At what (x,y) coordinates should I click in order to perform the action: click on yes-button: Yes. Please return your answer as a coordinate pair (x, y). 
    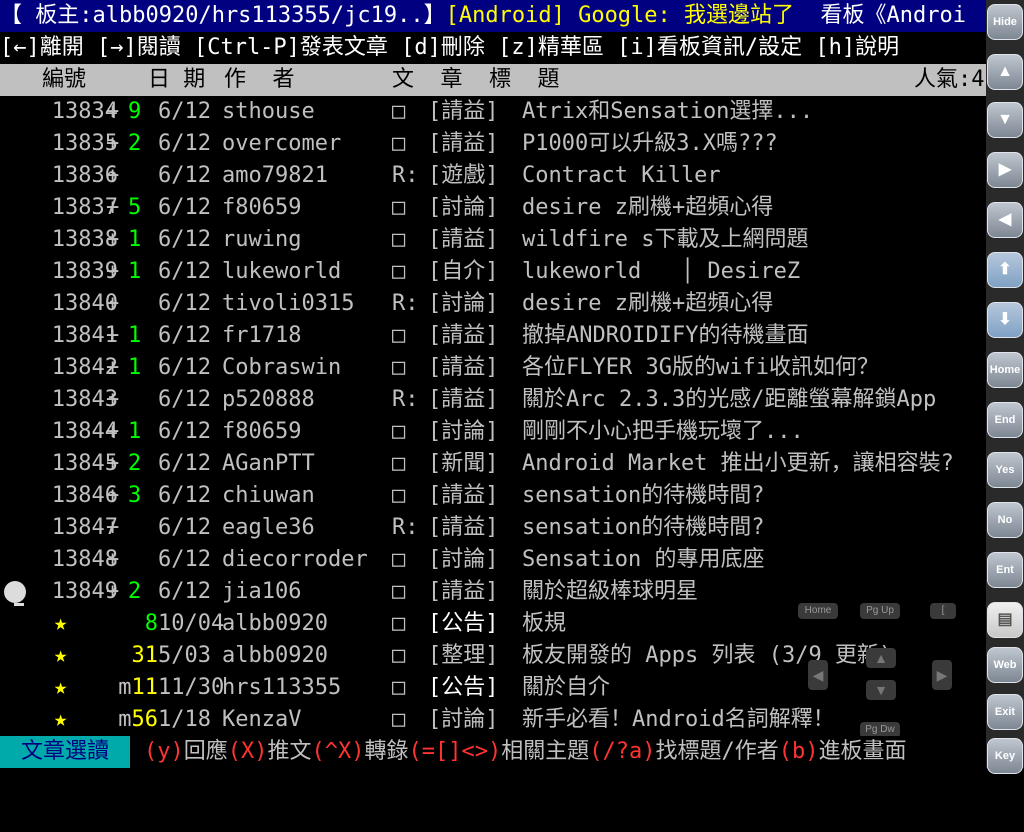
    Looking at the image, I should click on (1005, 470).